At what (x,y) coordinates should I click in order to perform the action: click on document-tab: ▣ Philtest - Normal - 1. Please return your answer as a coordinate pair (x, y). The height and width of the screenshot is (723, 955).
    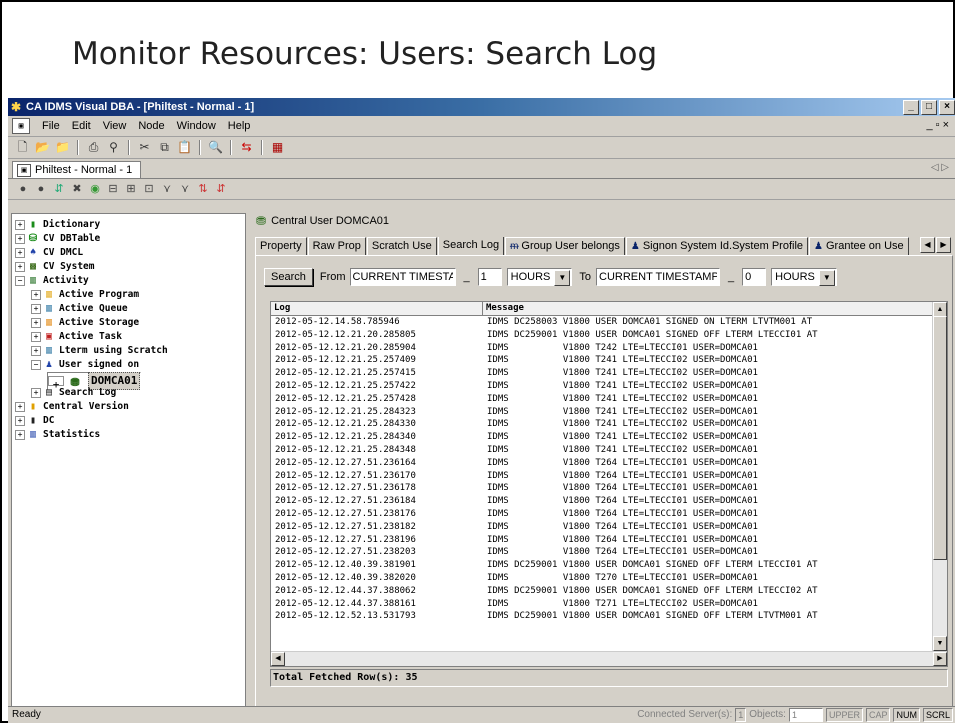
    Looking at the image, I should click on (77, 169).